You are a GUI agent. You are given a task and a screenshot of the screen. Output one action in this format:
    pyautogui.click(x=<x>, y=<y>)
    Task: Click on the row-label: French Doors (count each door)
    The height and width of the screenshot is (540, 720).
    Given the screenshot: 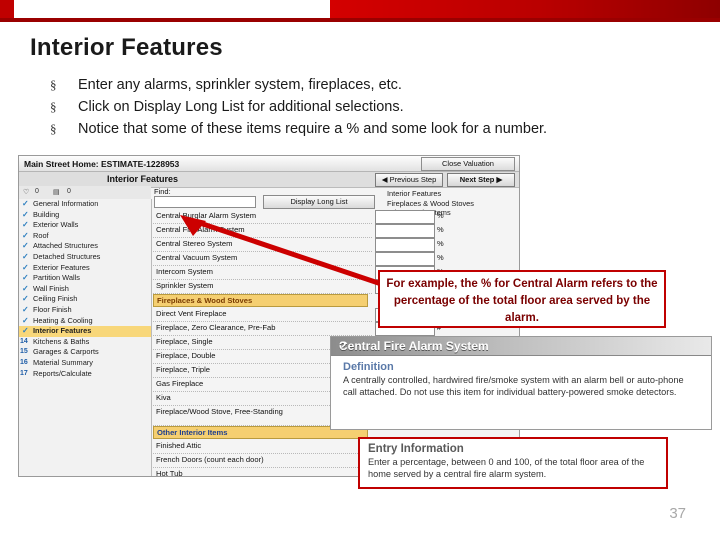 What is the action you would take?
    pyautogui.click(x=210, y=459)
    